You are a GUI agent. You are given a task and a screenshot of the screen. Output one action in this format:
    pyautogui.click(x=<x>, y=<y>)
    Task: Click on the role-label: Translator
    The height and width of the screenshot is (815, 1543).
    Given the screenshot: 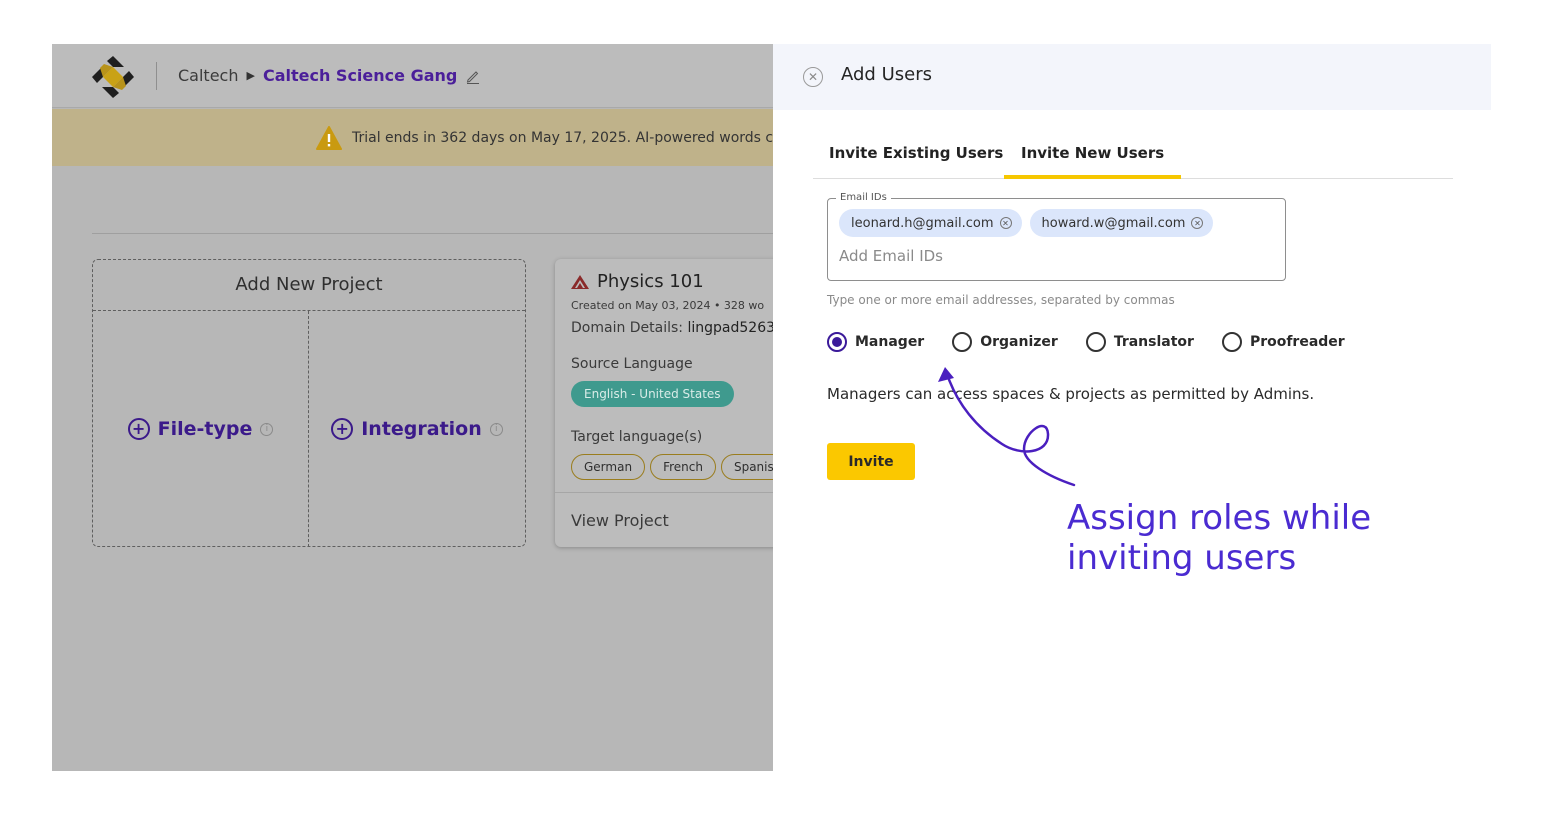 What is the action you would take?
    pyautogui.click(x=1153, y=342)
    